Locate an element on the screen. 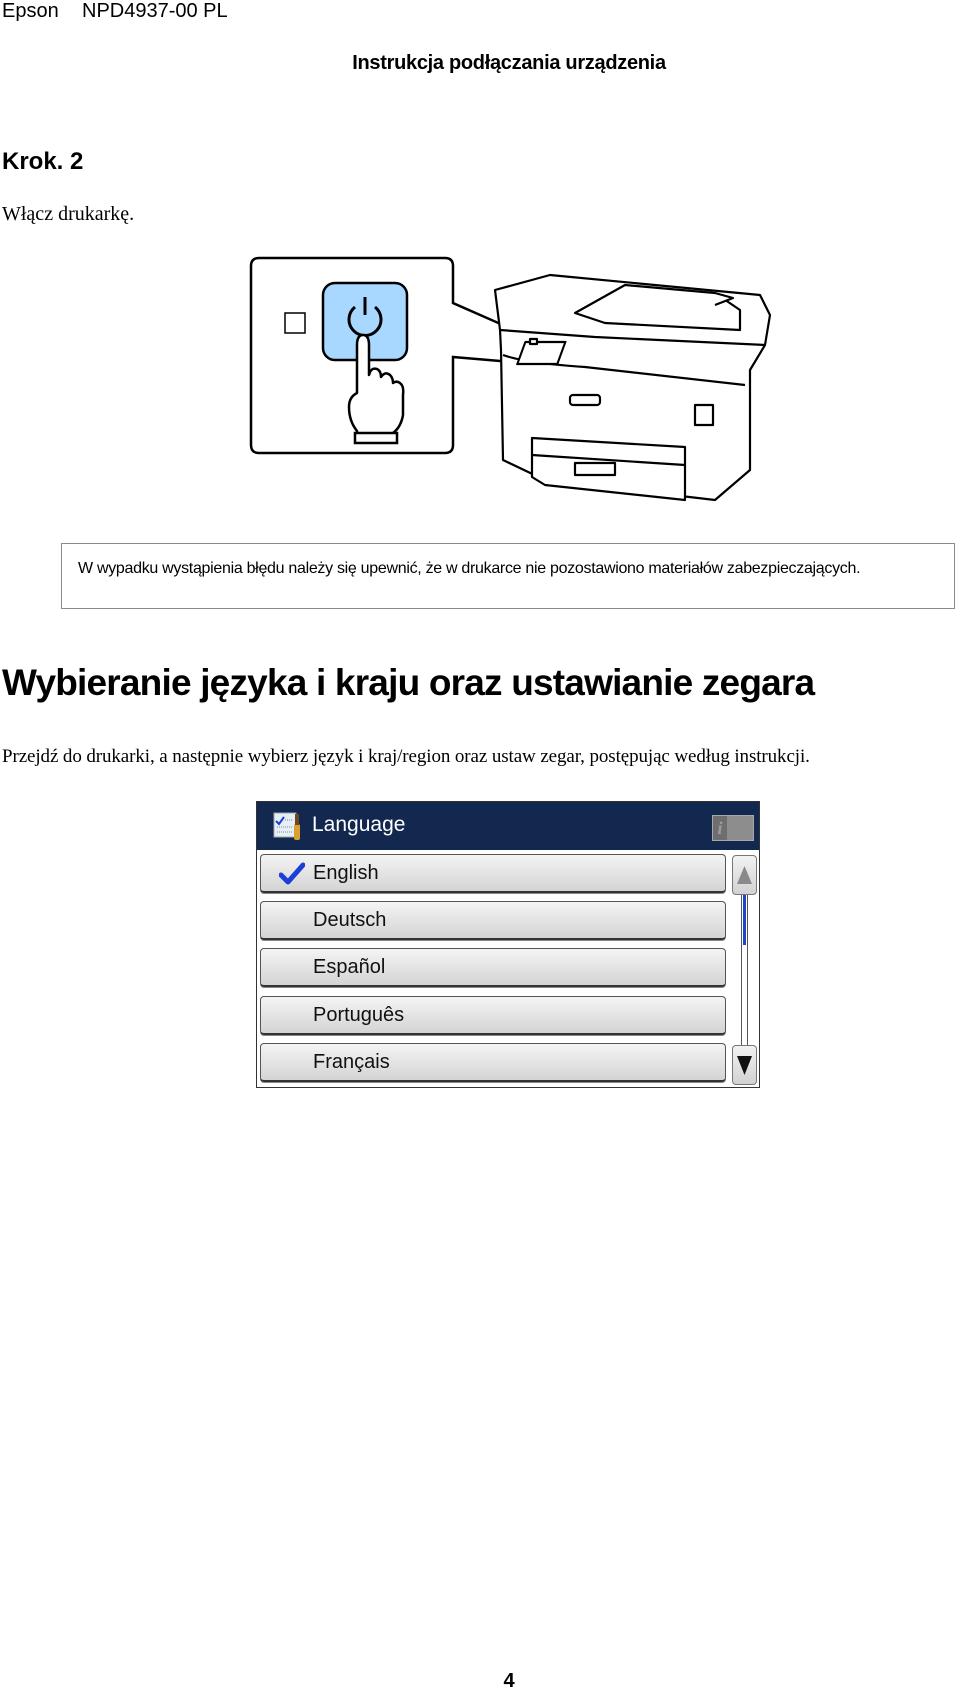 This screenshot has height=1694, width=960. checkmark-icon is located at coordinates (292, 873).